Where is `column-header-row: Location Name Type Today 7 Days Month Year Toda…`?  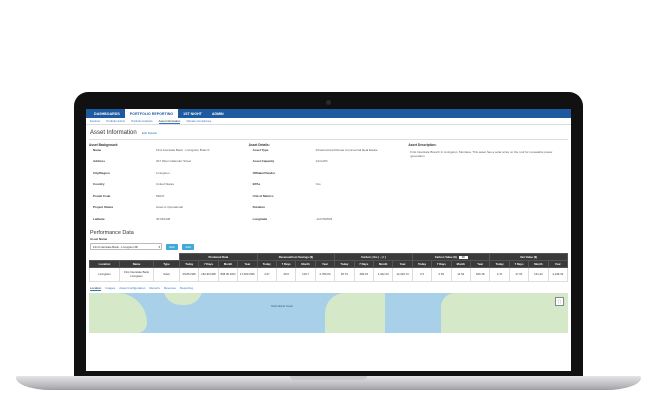
column-header-row: Location Name Type Today 7 Days Month Year Toda… is located at coordinates (329, 264).